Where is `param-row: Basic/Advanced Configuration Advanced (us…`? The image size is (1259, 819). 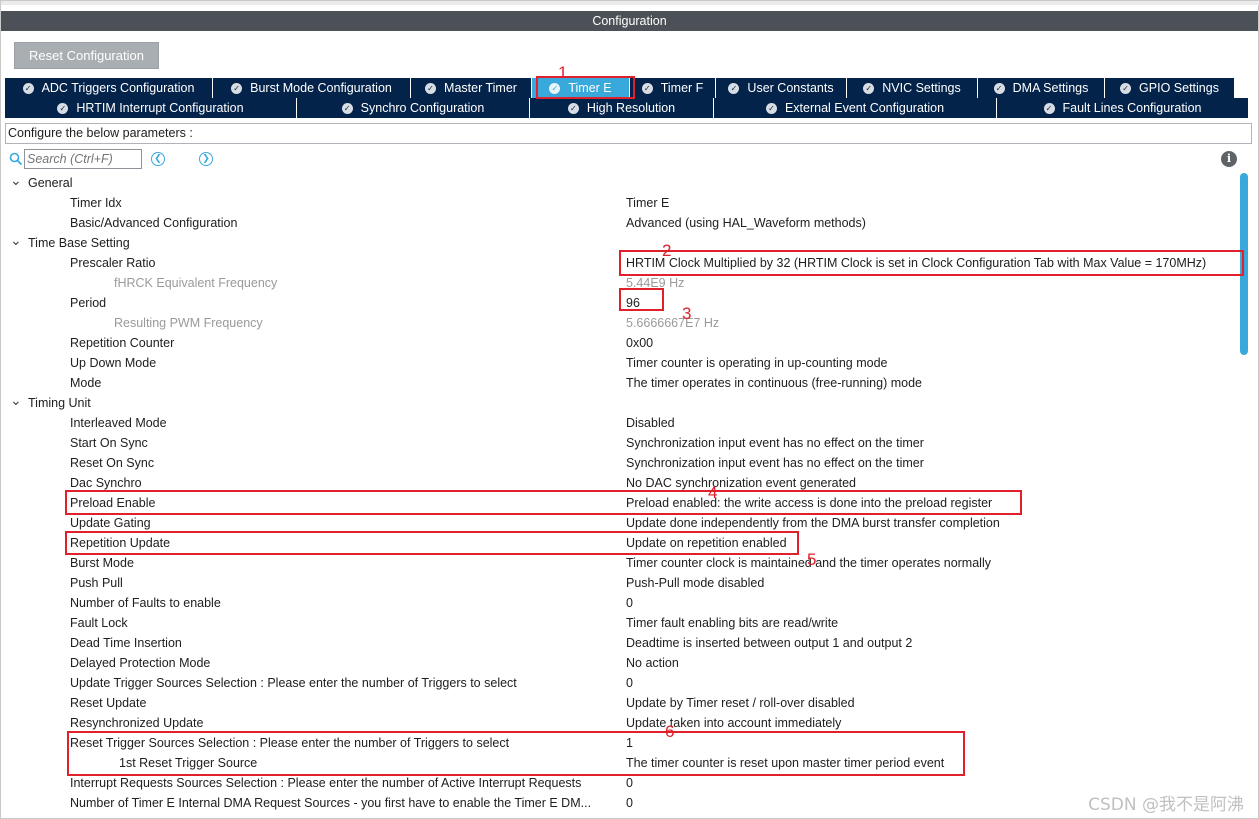
param-row: Basic/Advanced Configuration Advanced (us… is located at coordinates (621, 223).